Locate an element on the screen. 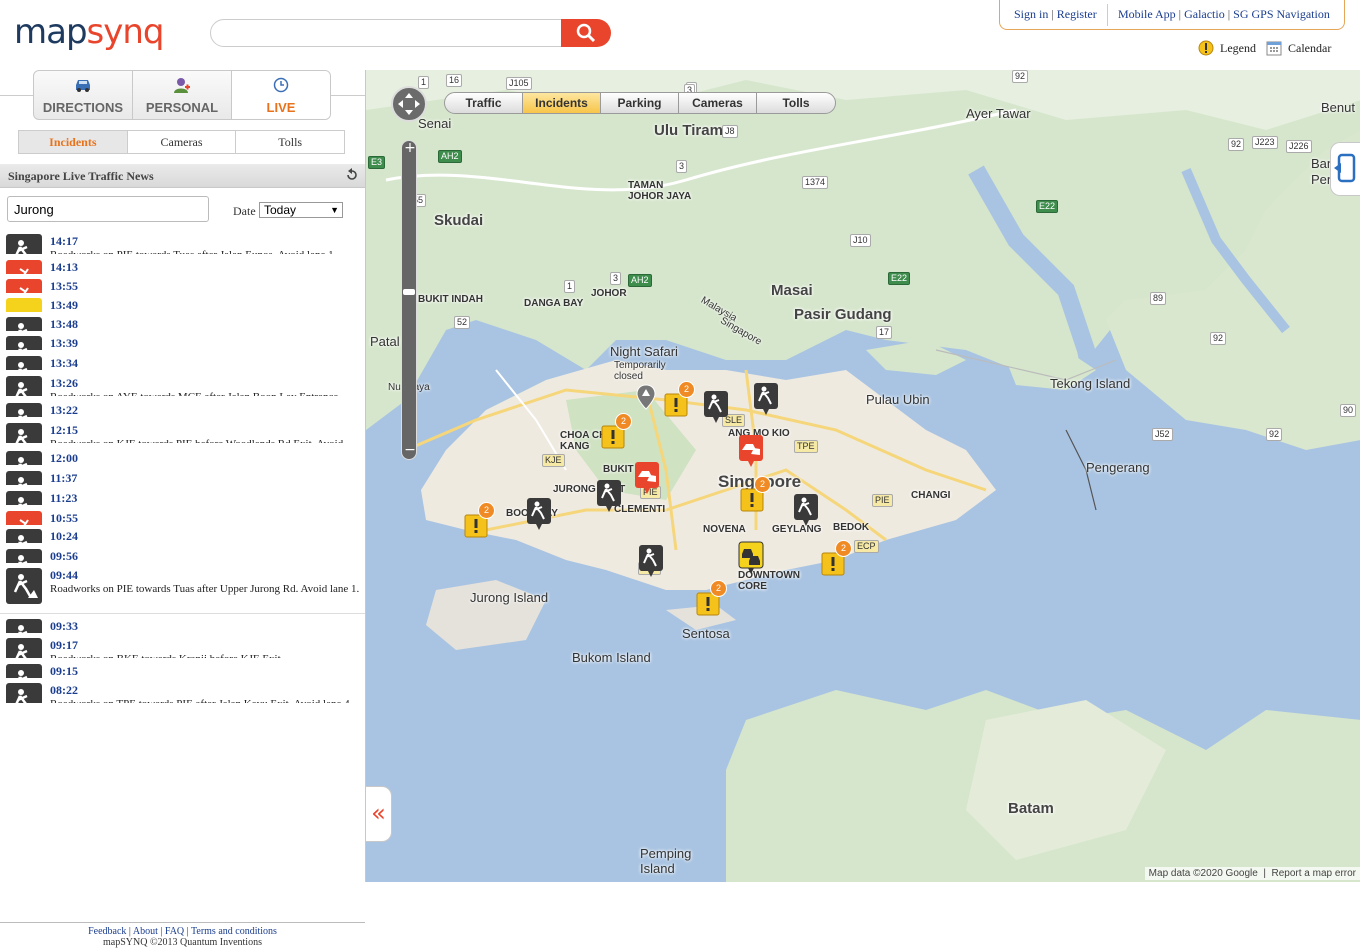  layer-cameras-button: Cameras is located at coordinates (718, 103).